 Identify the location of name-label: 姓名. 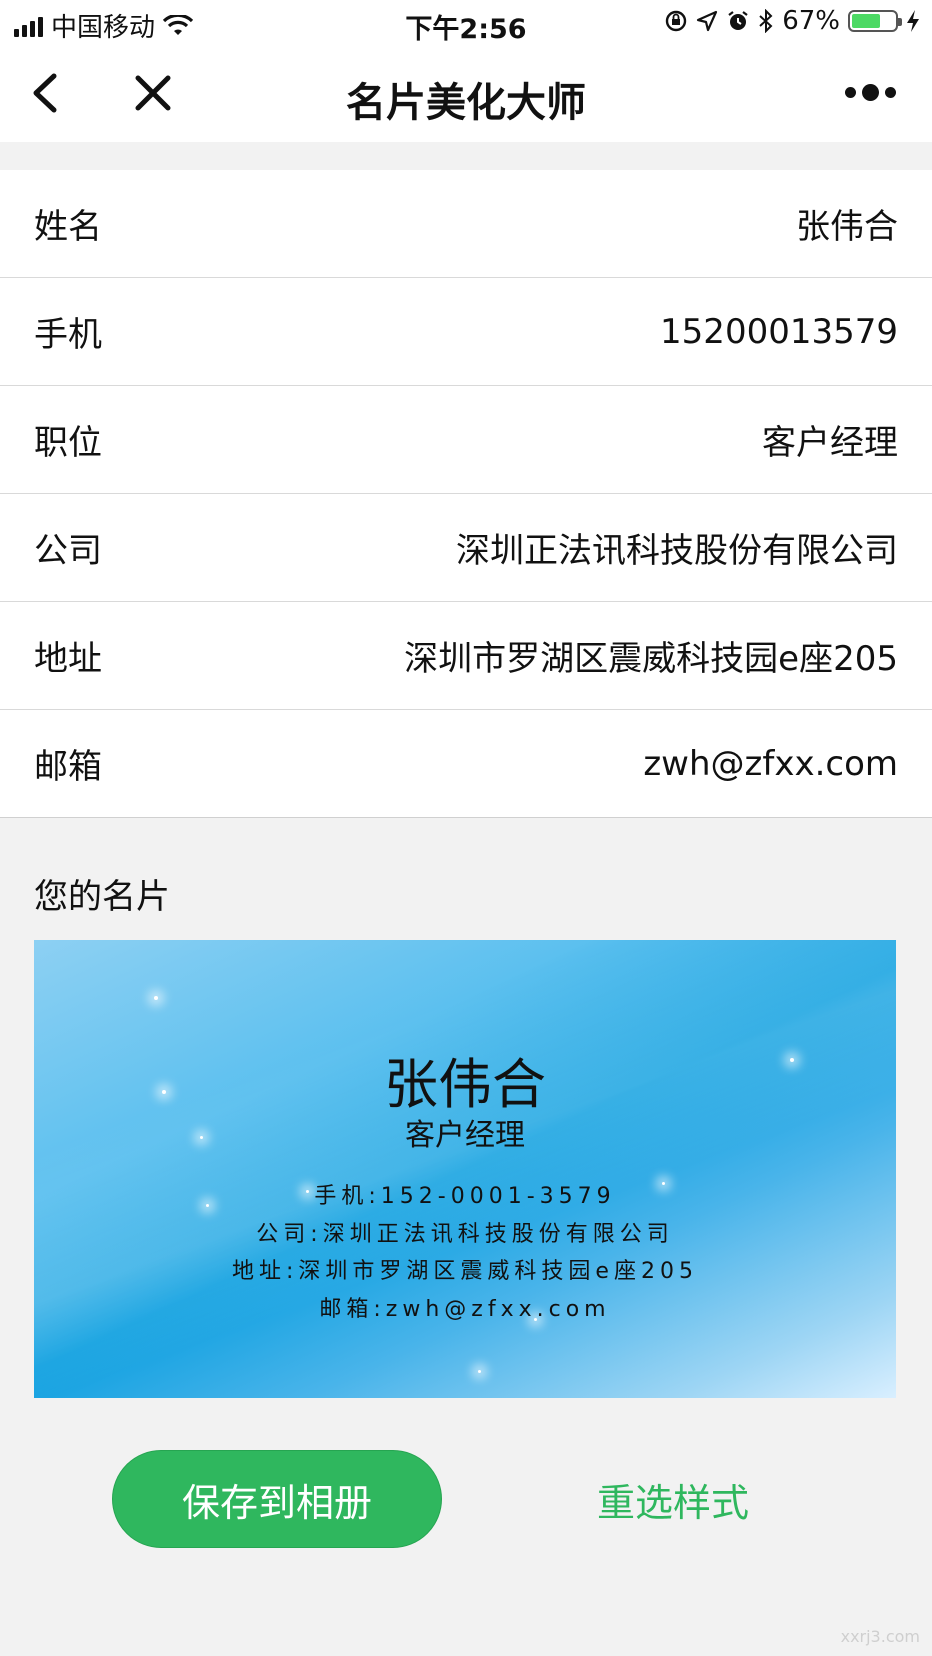
(68, 227).